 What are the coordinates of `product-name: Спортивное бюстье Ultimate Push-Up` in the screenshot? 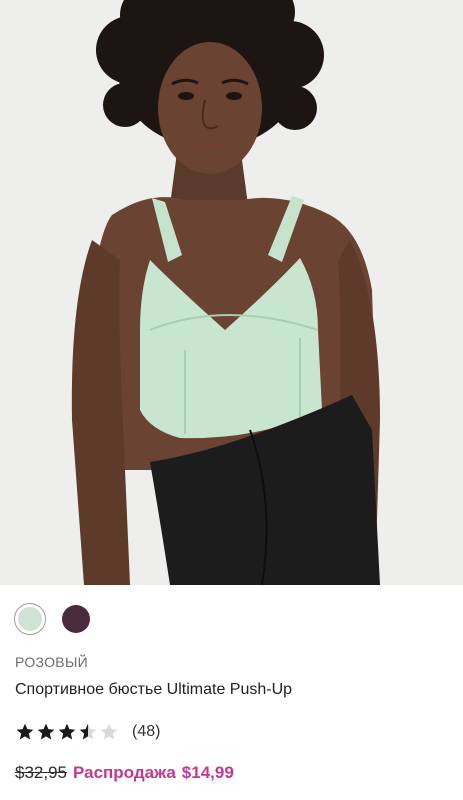 It's located at (153, 690).